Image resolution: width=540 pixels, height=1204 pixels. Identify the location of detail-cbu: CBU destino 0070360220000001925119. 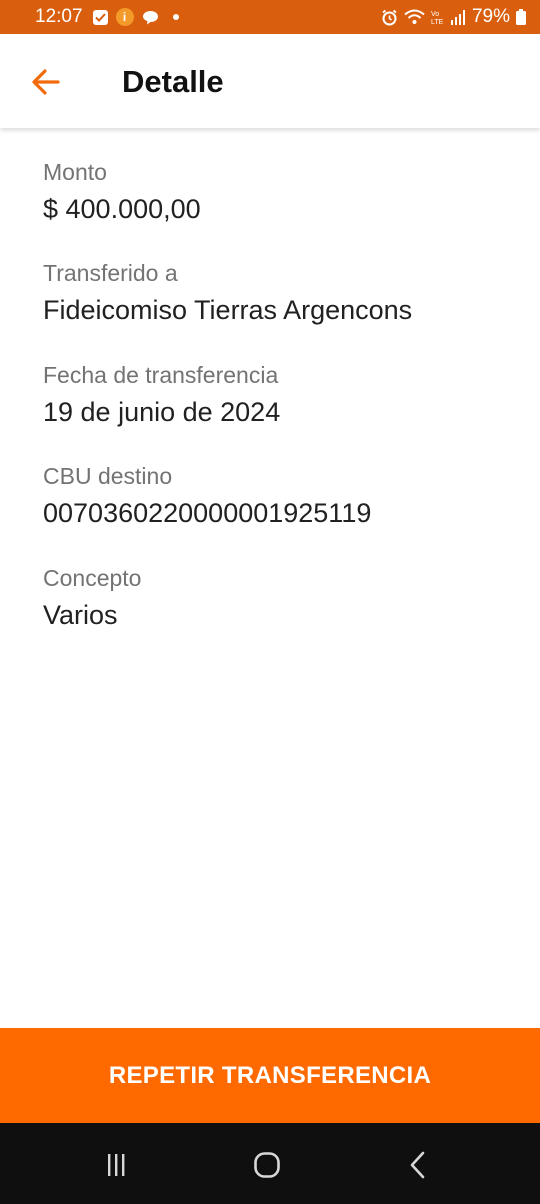
(207, 496).